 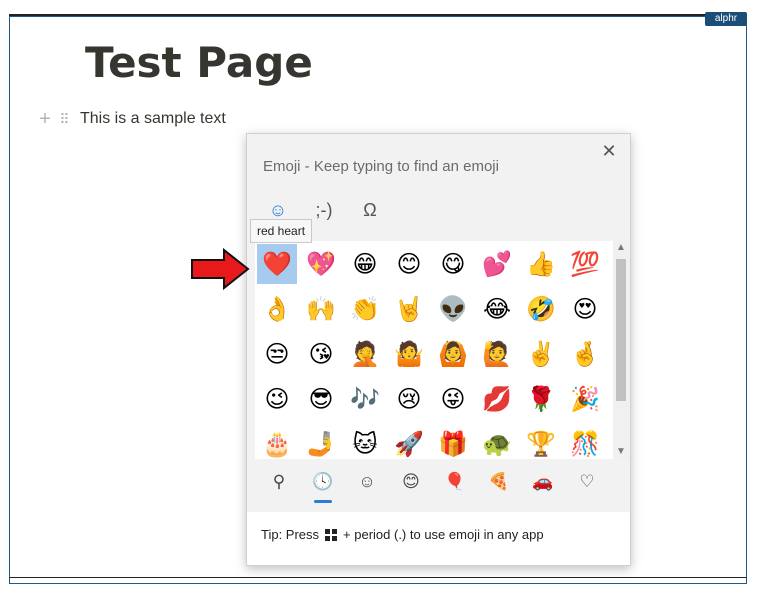 What do you see at coordinates (365, 309) in the screenshot?
I see `emoji-cell: 👏` at bounding box center [365, 309].